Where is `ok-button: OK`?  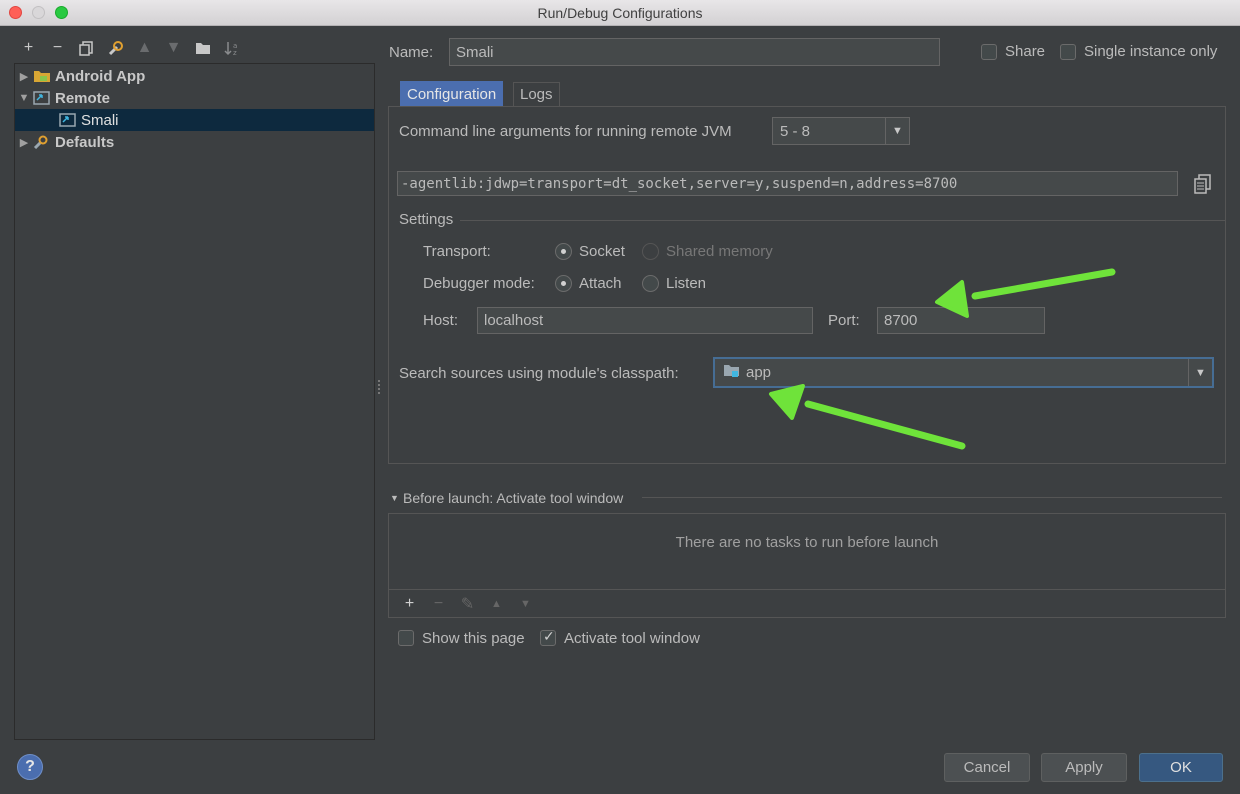 ok-button: OK is located at coordinates (1181, 767).